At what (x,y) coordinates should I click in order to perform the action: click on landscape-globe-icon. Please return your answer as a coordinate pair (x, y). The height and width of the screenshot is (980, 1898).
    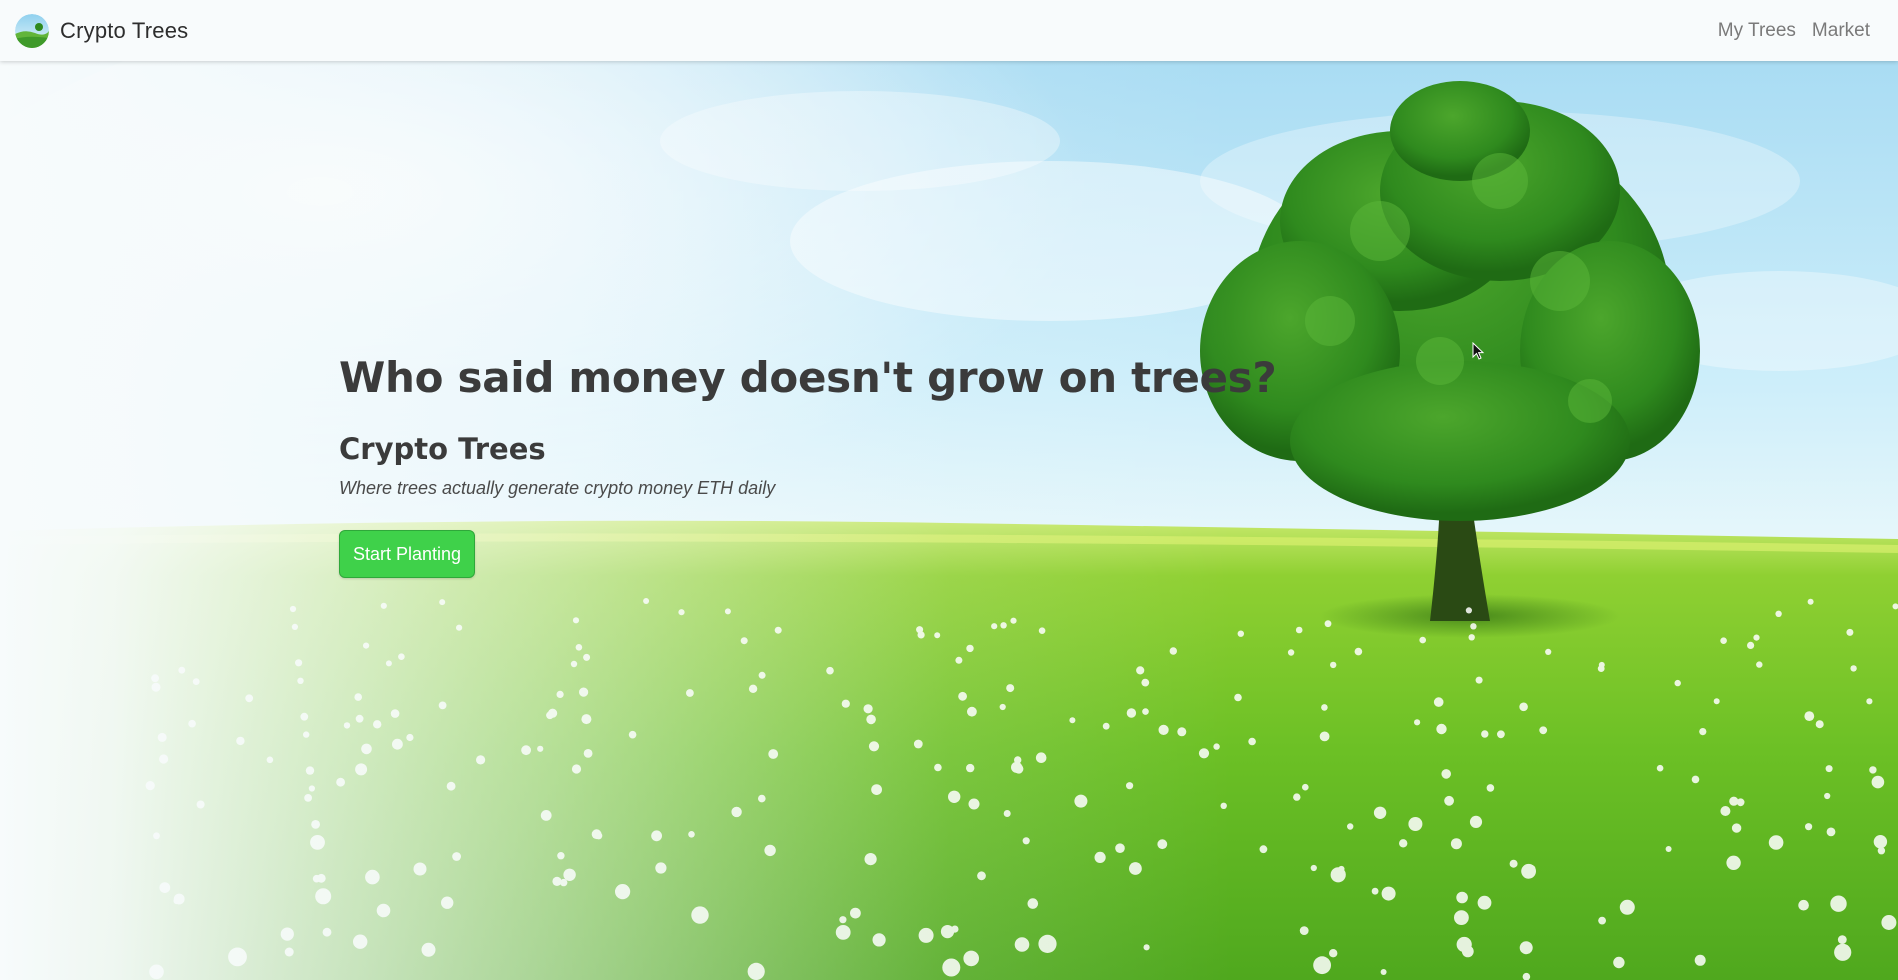
    Looking at the image, I should click on (32, 30).